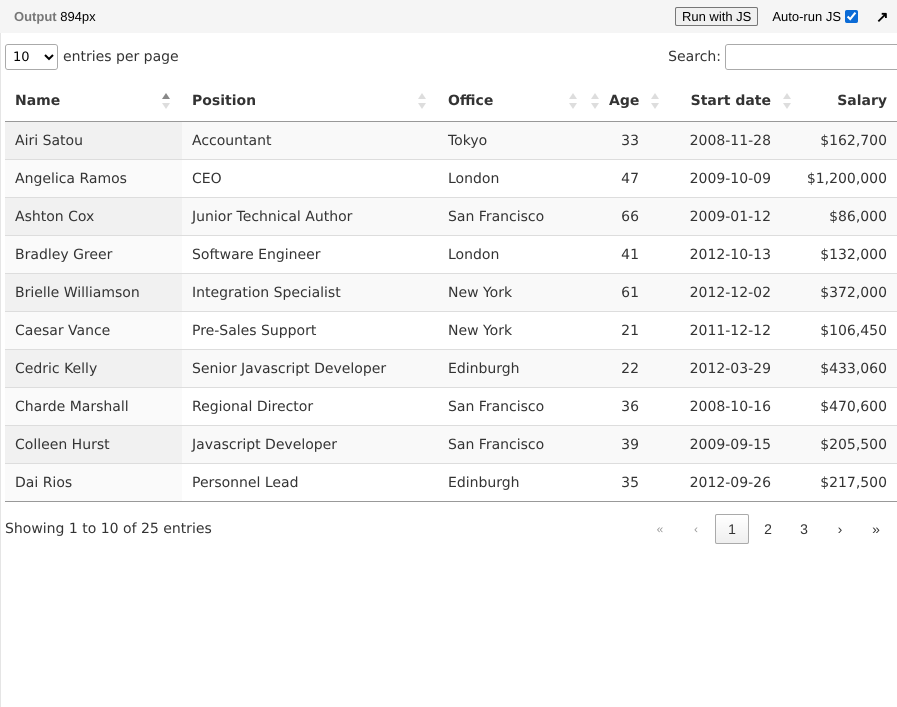 The image size is (897, 707). I want to click on entries-per-page-select: 10, so click(31, 57).